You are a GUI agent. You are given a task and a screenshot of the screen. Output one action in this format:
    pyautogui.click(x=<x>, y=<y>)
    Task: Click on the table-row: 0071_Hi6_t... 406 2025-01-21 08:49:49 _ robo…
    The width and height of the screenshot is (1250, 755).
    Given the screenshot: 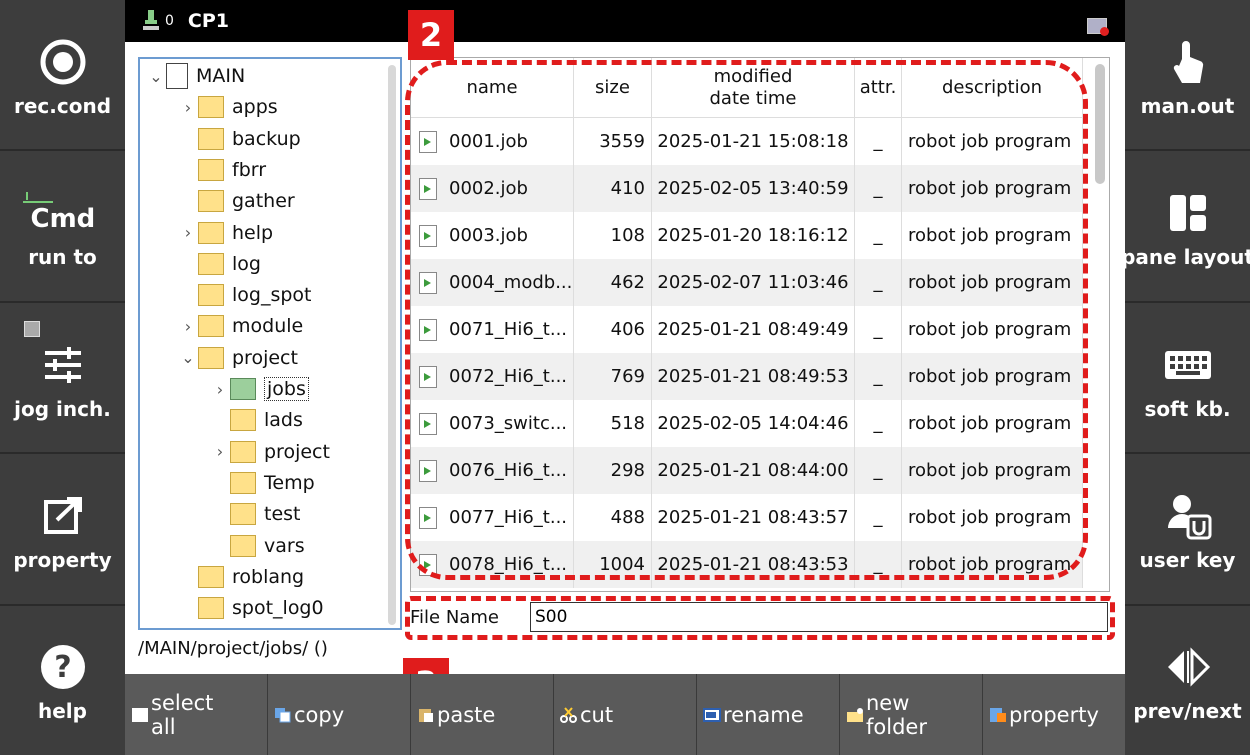 What is the action you would take?
    pyautogui.click(x=747, y=329)
    